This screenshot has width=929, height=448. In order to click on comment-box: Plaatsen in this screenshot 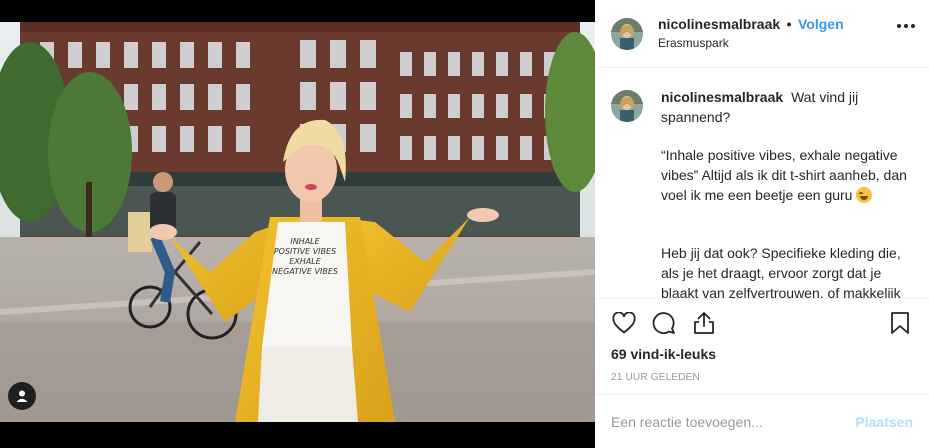, I will do `click(762, 421)`.